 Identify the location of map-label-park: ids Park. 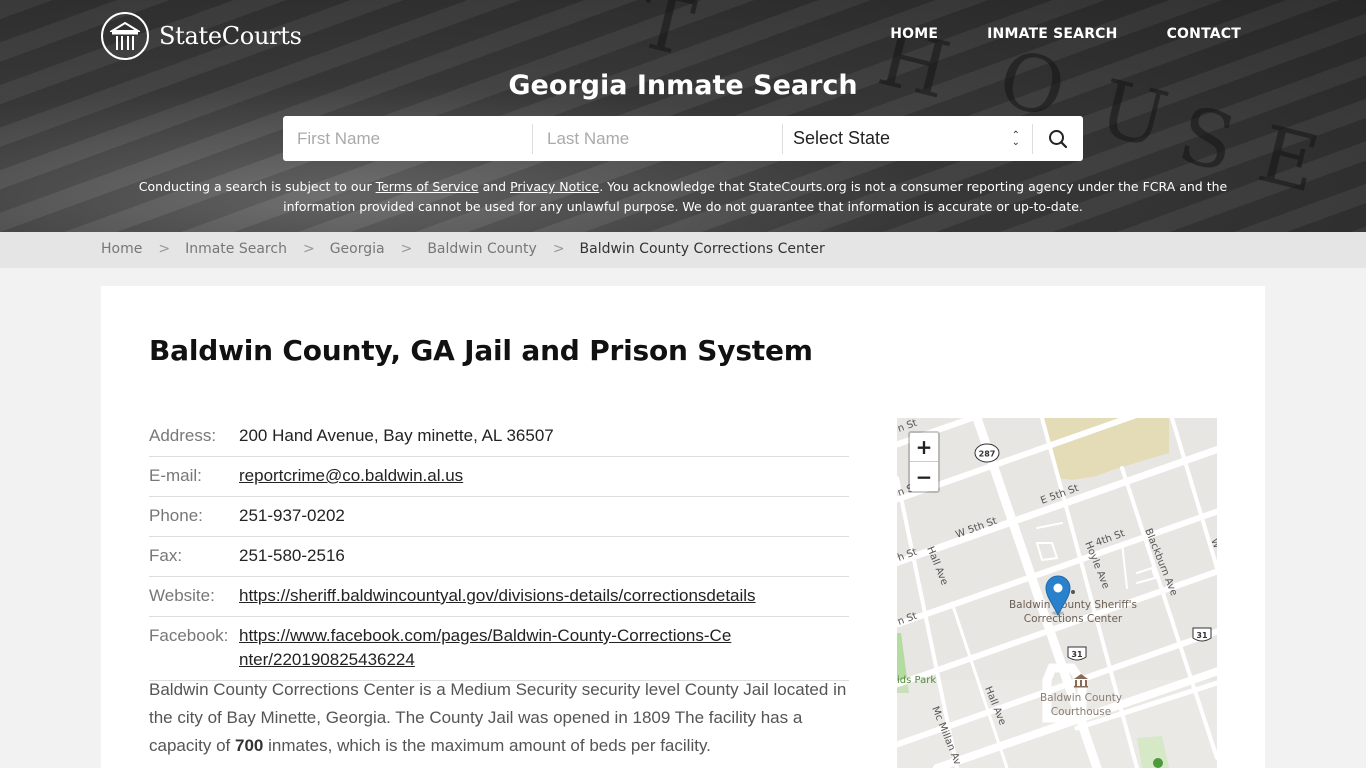
(916, 680).